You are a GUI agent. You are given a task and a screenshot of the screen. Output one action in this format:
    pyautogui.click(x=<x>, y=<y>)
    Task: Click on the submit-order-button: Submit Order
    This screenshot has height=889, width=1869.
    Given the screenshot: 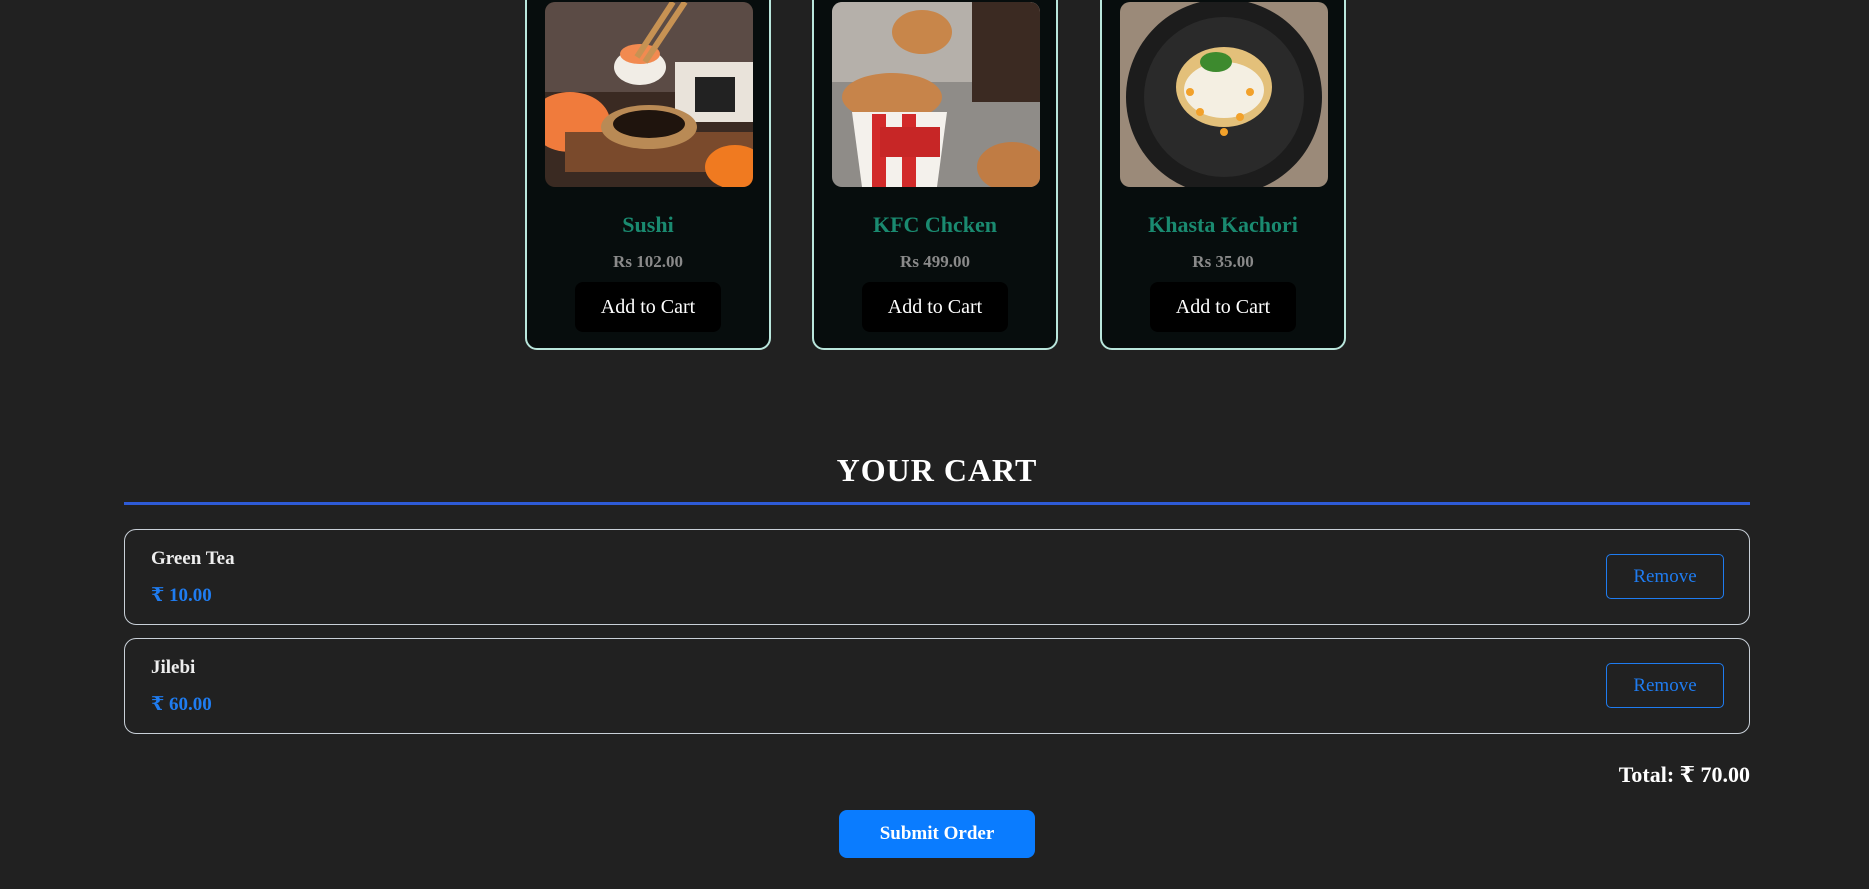 What is the action you would take?
    pyautogui.click(x=937, y=834)
    